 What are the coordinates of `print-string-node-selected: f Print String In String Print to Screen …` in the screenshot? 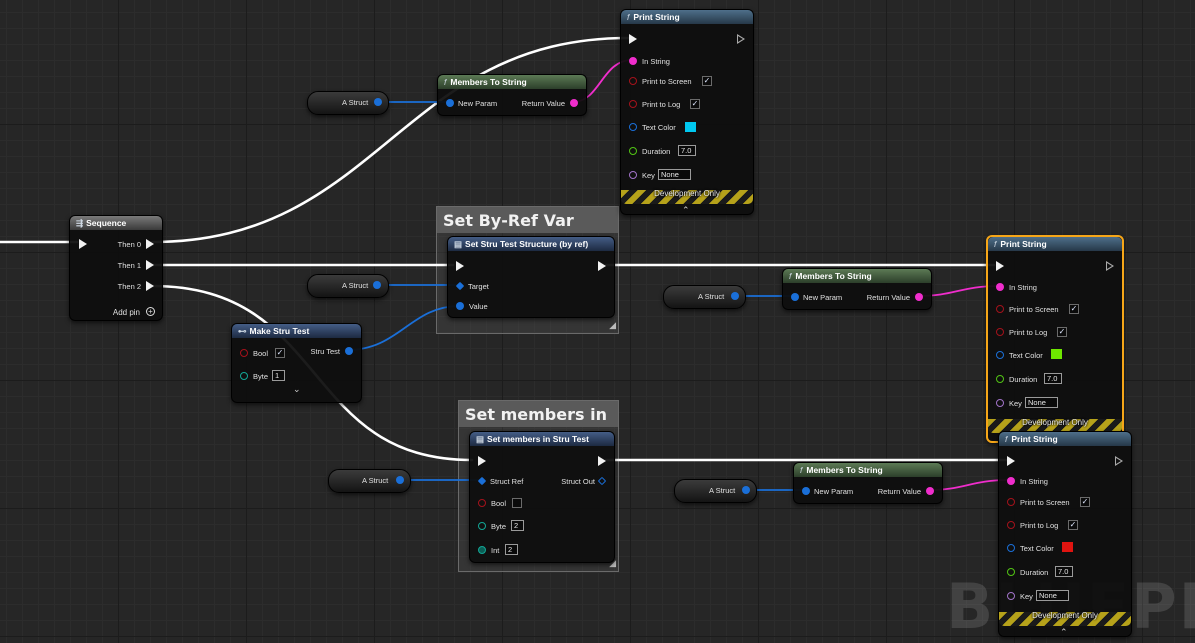 It's located at (1055, 339).